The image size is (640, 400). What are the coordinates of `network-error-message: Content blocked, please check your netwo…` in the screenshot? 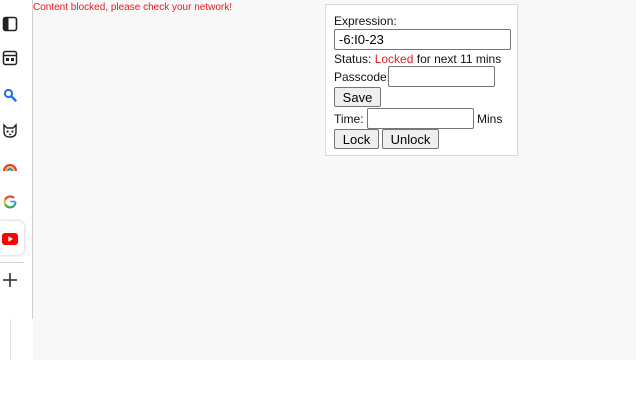 It's located at (132, 7).